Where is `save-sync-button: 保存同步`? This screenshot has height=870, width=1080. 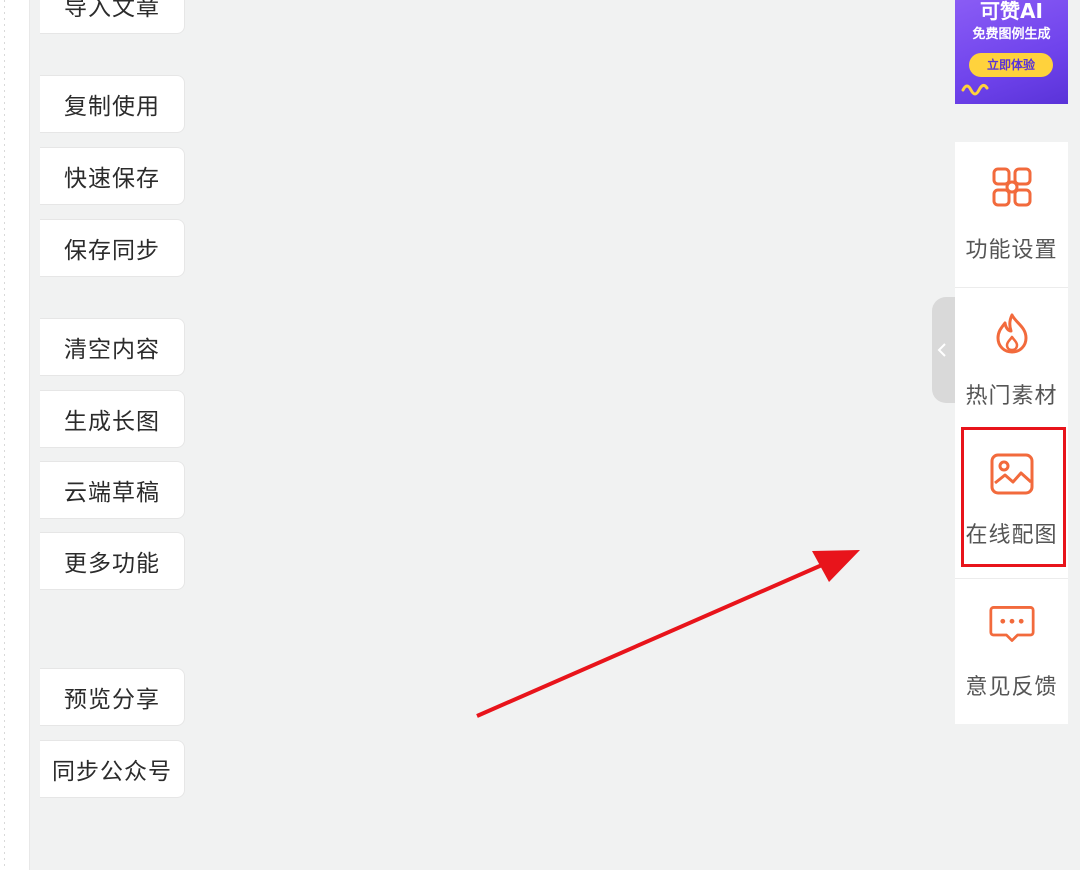 save-sync-button: 保存同步 is located at coordinates (112, 248).